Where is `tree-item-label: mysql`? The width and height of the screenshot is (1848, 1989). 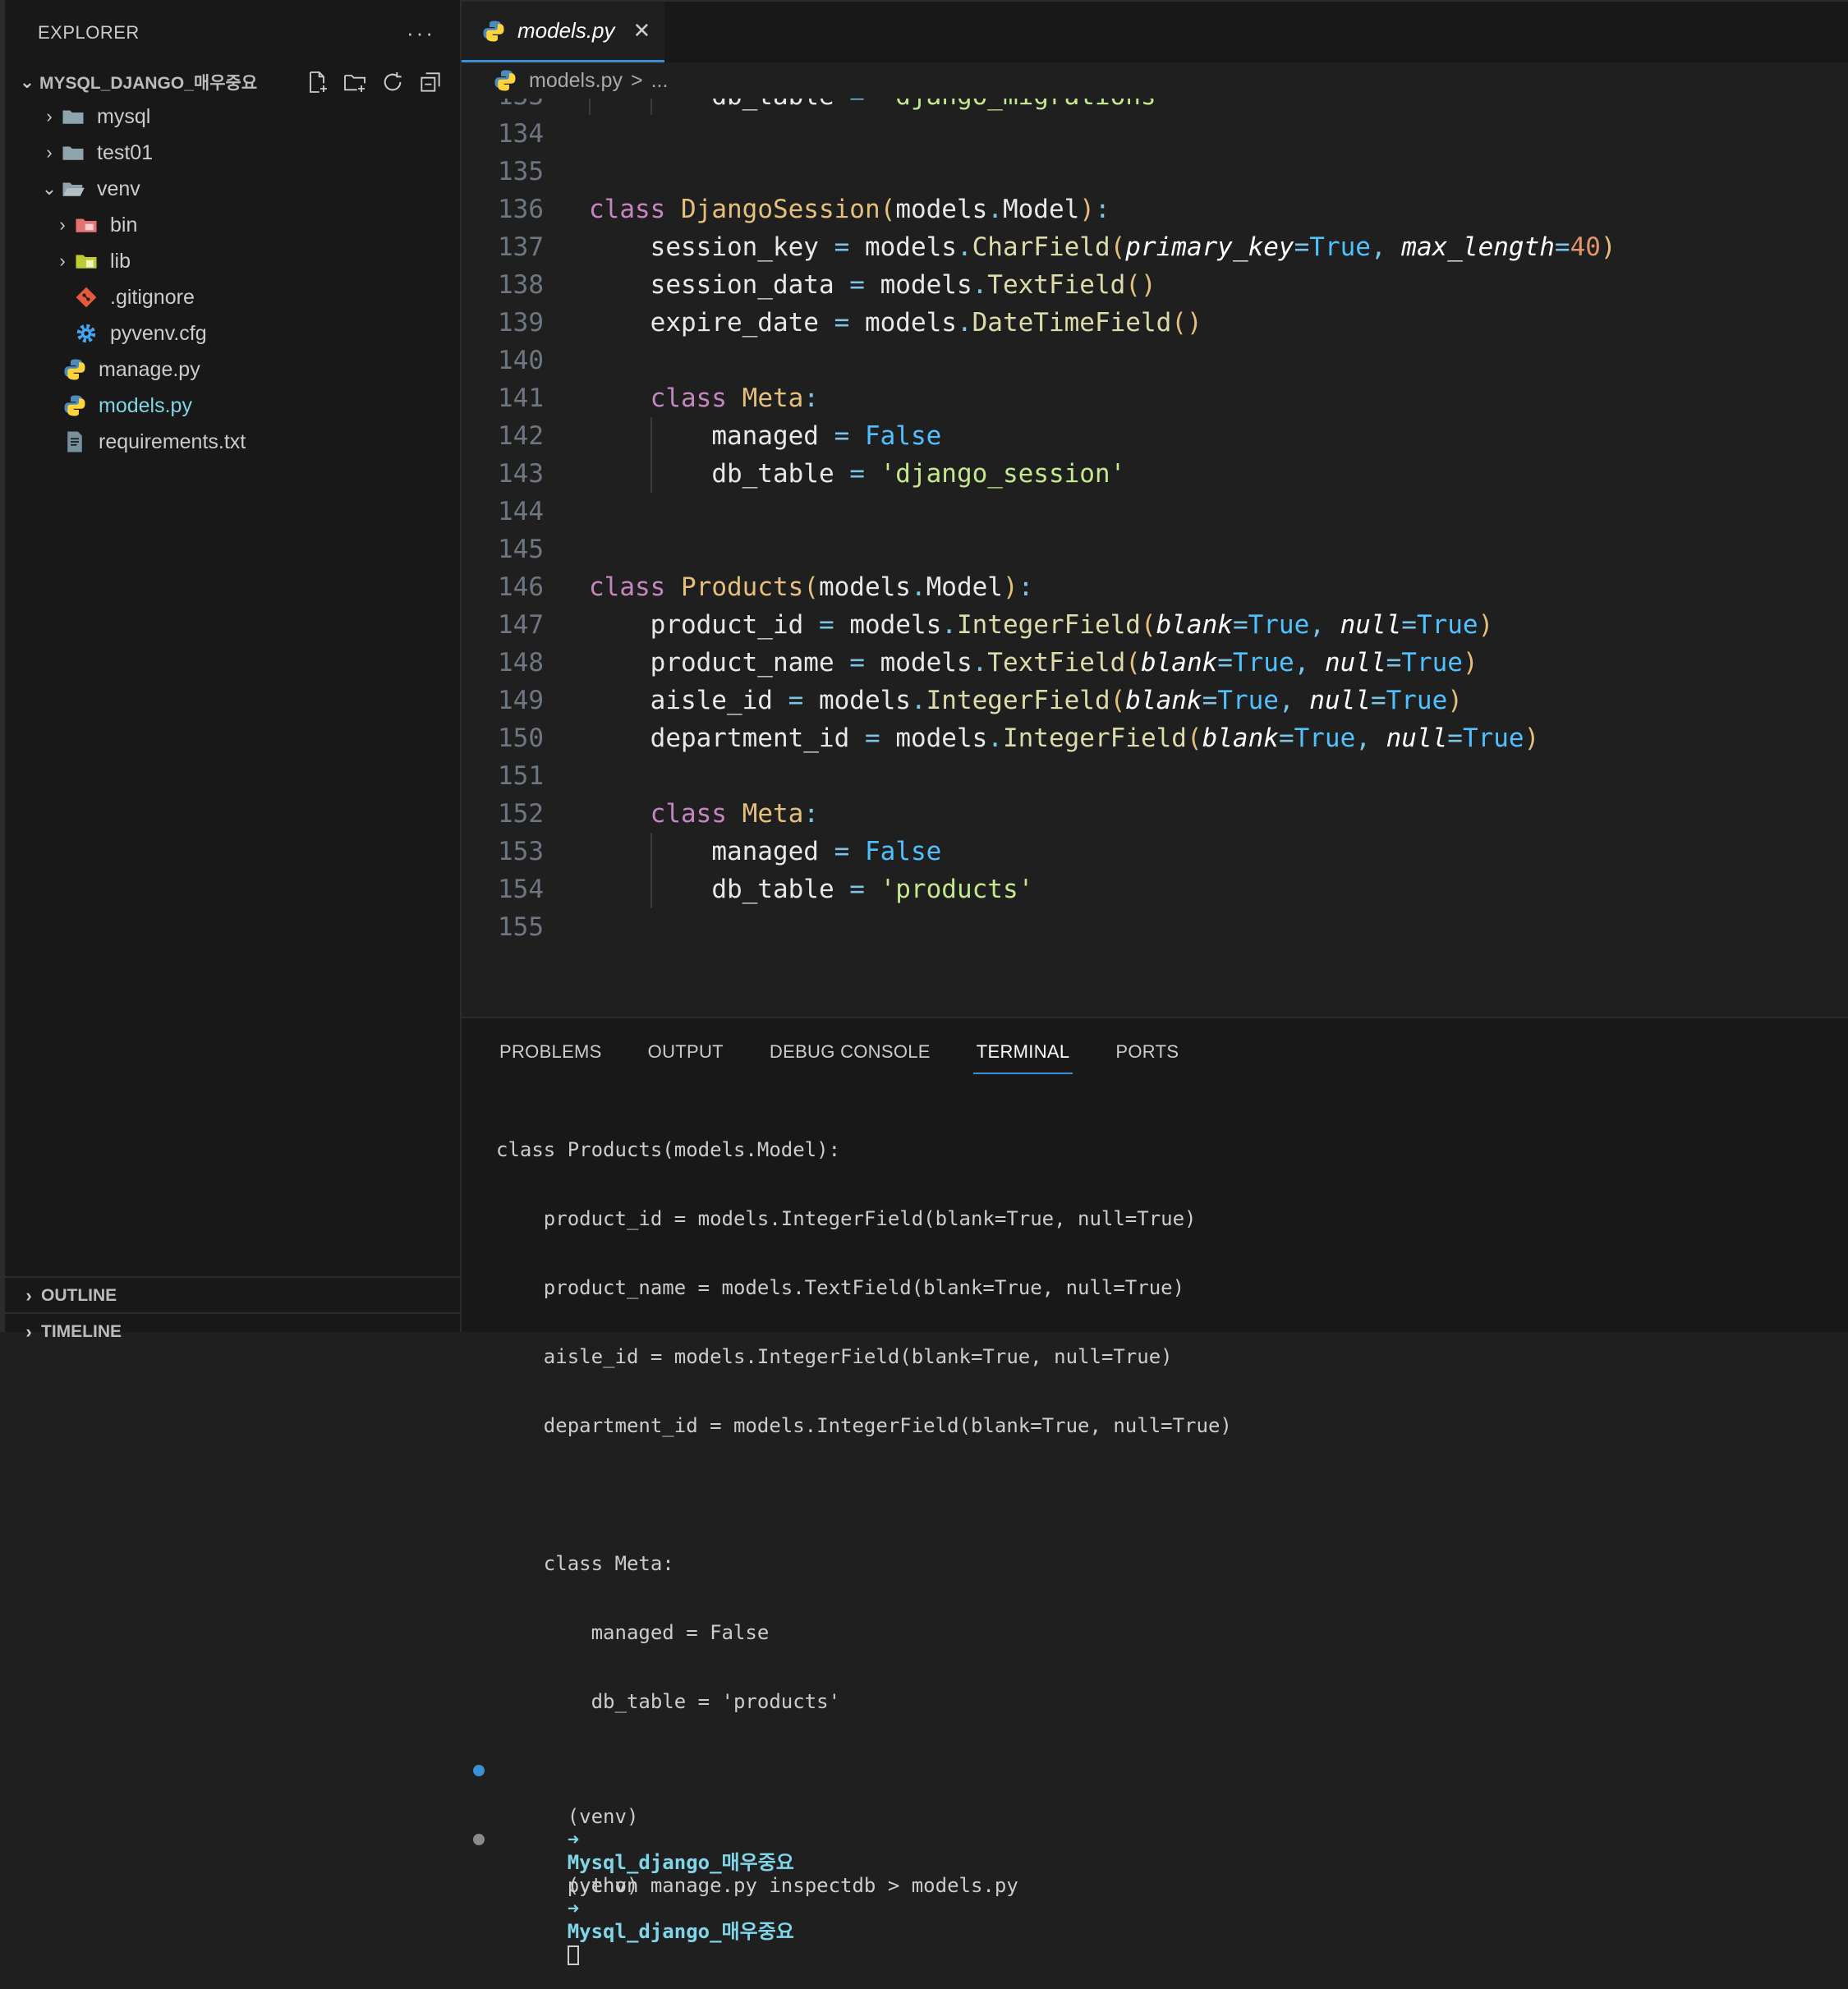
tree-item-label: mysql is located at coordinates (124, 116).